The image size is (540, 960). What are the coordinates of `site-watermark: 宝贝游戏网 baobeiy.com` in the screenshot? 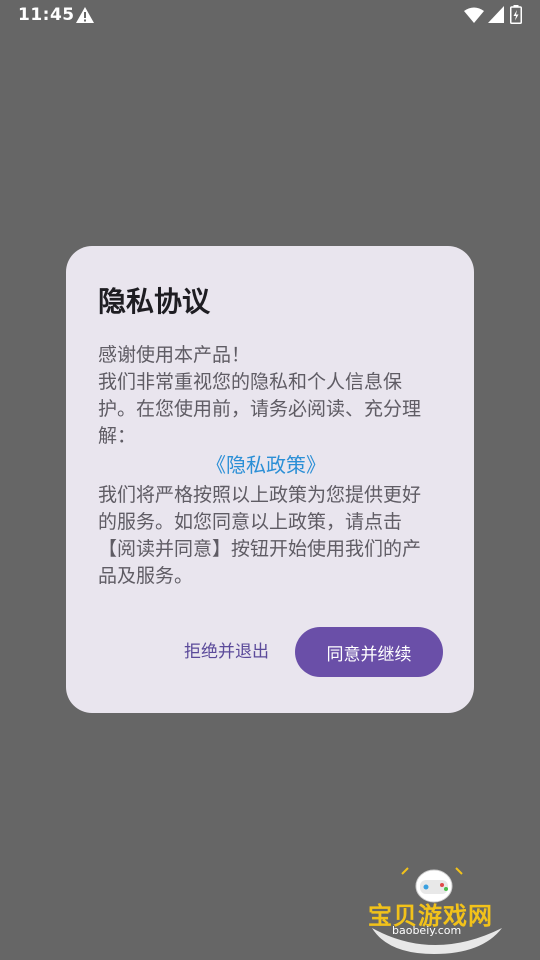 It's located at (437, 911).